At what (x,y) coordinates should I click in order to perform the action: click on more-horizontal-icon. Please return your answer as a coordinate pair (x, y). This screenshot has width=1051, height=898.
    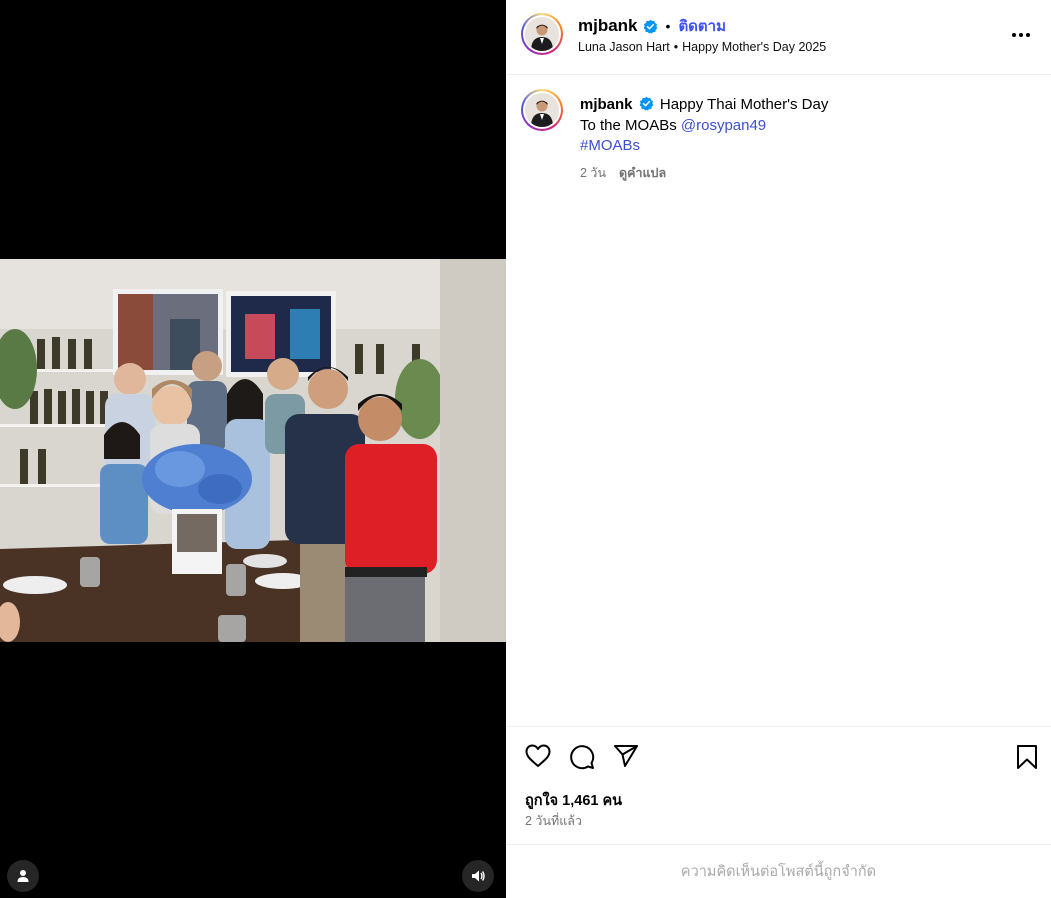
    Looking at the image, I should click on (1021, 35).